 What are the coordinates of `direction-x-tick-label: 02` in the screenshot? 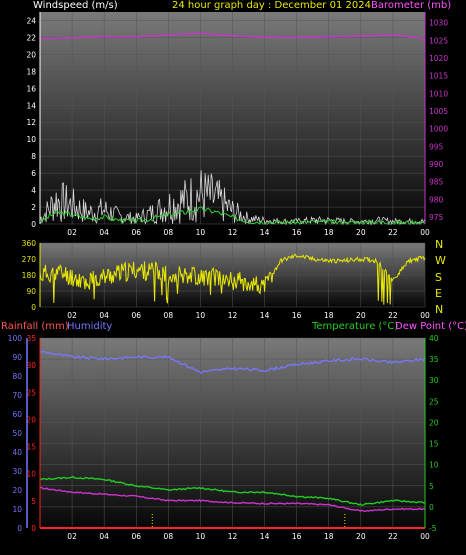 It's located at (72, 315).